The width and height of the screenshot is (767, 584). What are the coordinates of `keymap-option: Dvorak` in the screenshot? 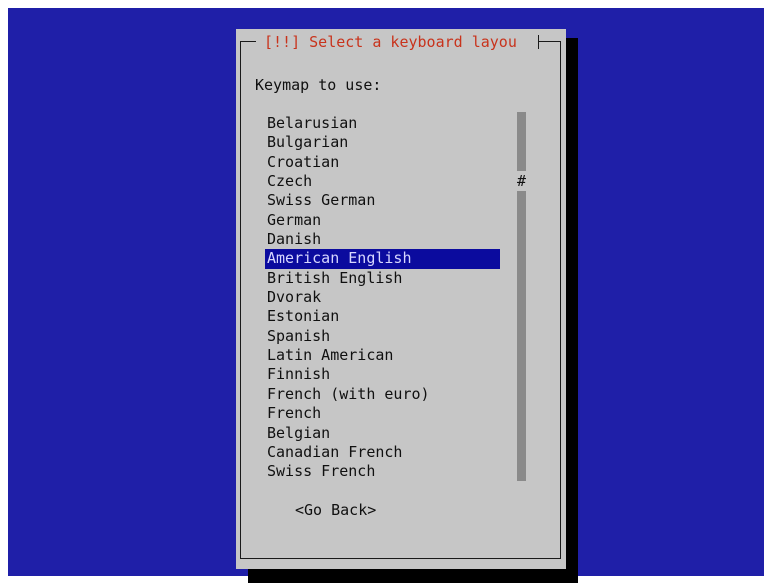 It's located at (382, 297).